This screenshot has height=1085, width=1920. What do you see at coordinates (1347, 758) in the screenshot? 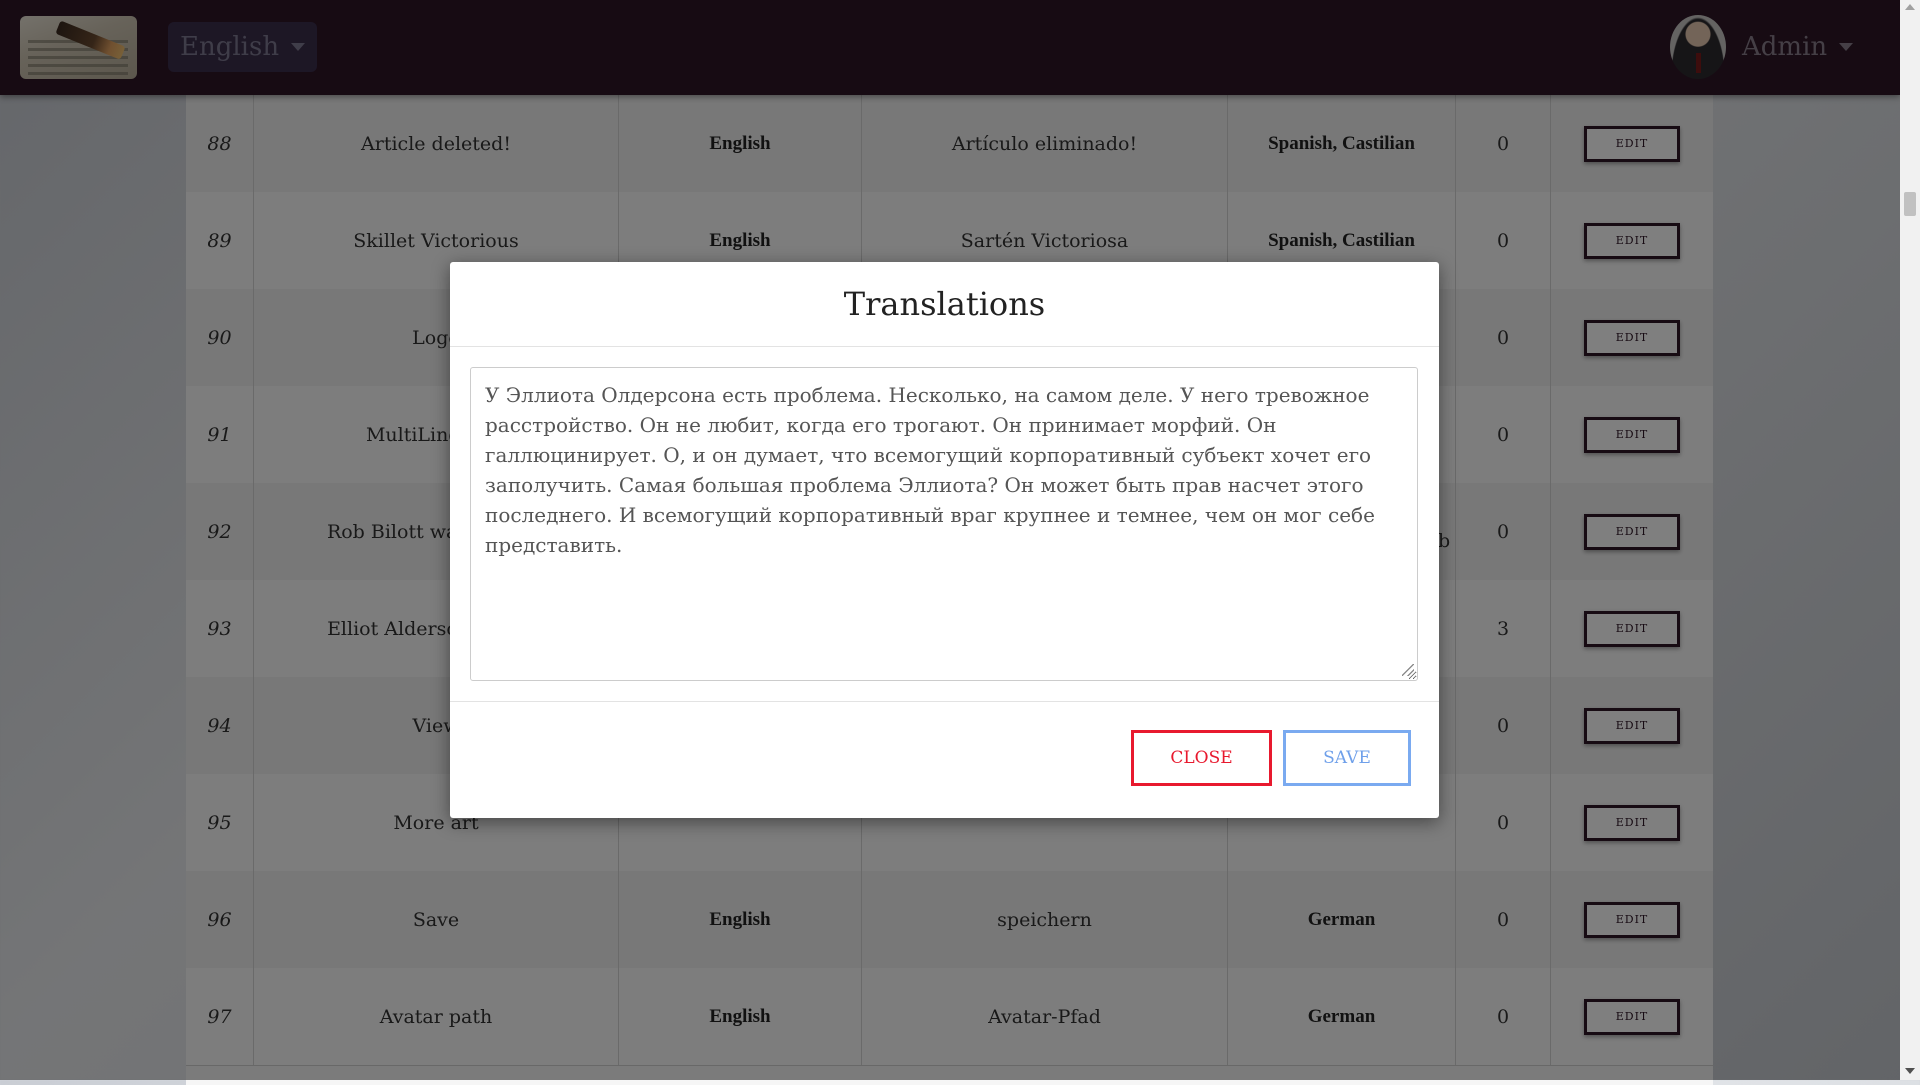
I see `save-button: SAVE` at bounding box center [1347, 758].